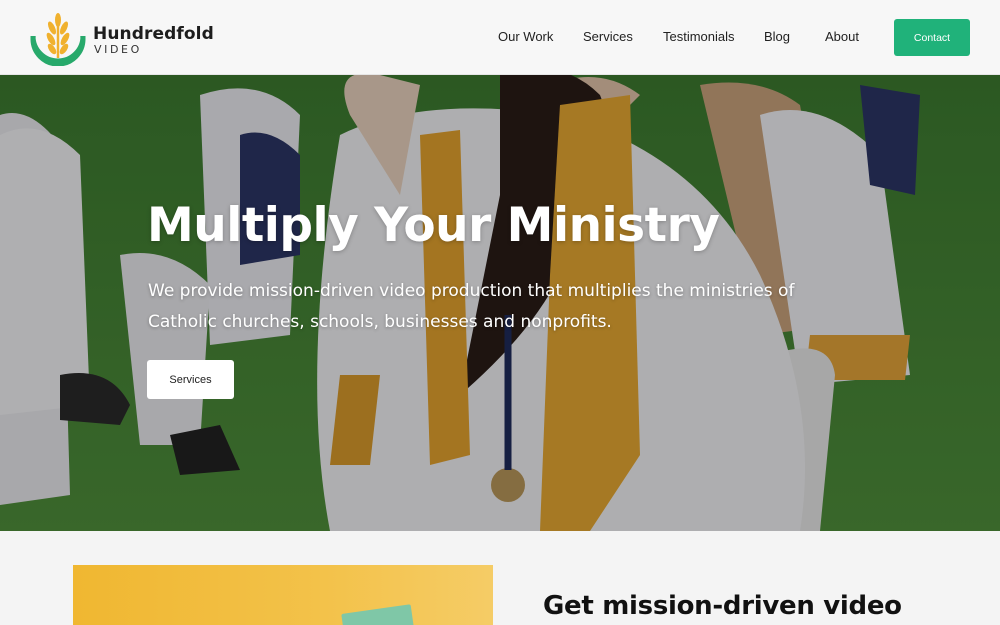  I want to click on hero-services-button: Services, so click(190, 379).